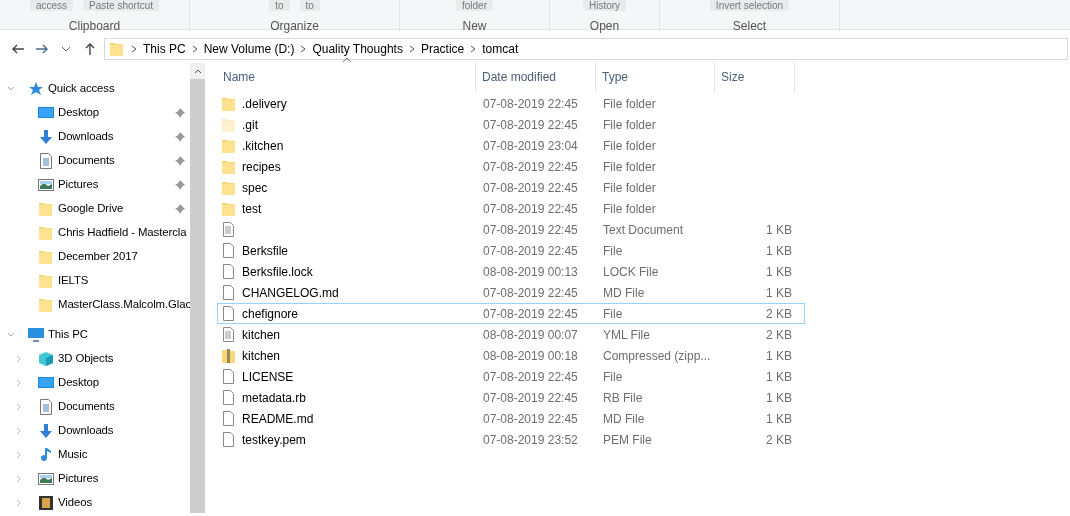  What do you see at coordinates (536, 77) in the screenshot?
I see `column-header: Date modified` at bounding box center [536, 77].